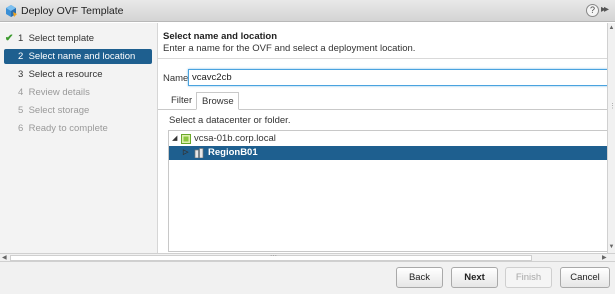 The image size is (615, 294). What do you see at coordinates (233, 152) in the screenshot?
I see `tree-node-label: RegionB01` at bounding box center [233, 152].